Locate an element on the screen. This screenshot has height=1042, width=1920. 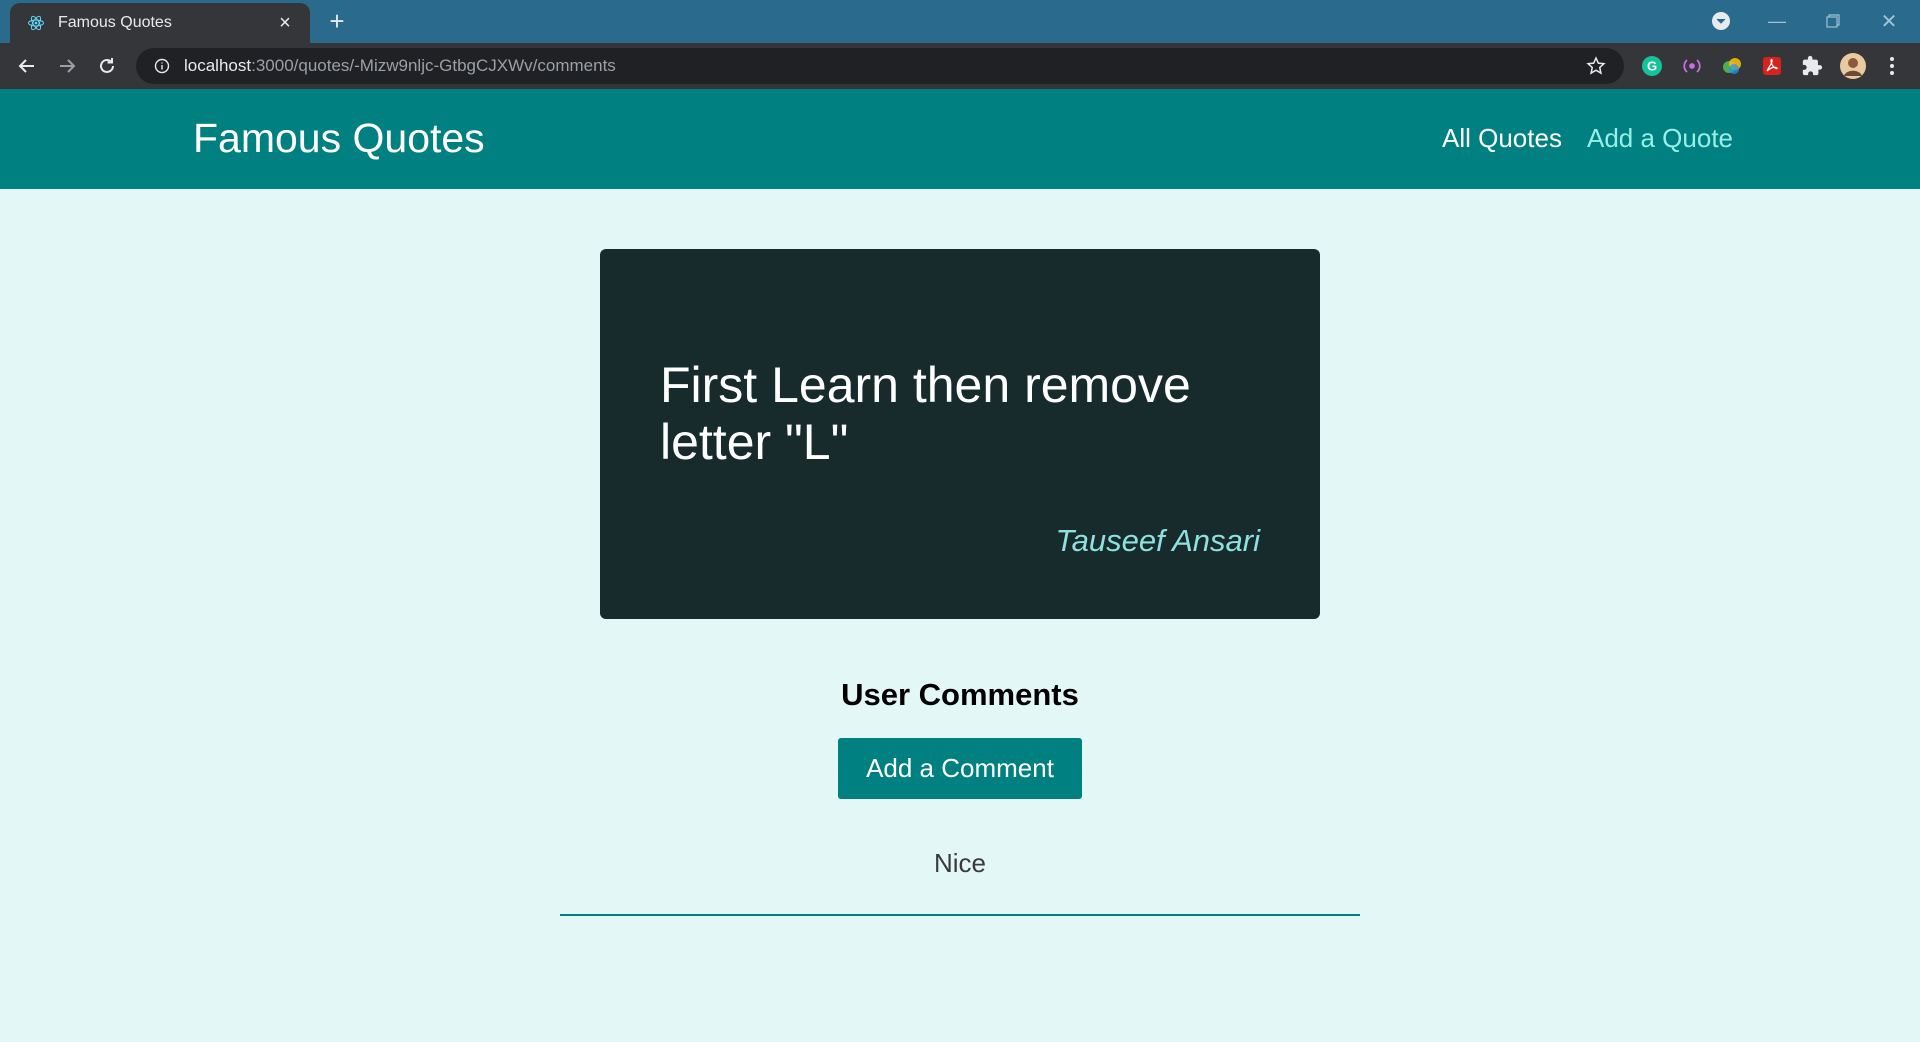
browser-tab: Famous Quotes × is located at coordinates (160, 23).